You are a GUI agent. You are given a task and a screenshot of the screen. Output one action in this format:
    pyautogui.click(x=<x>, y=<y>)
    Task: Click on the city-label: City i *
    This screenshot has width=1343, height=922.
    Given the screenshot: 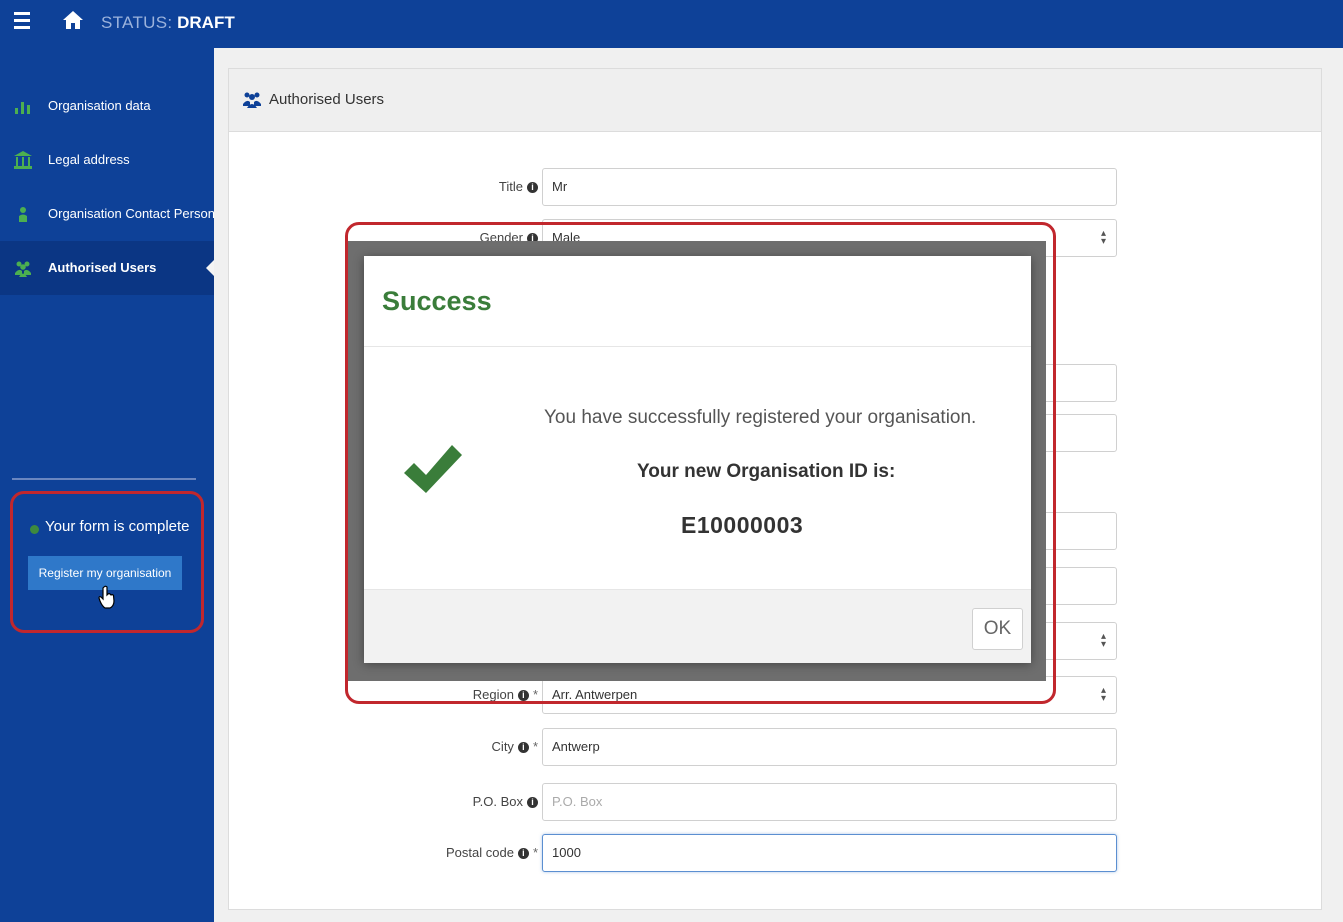 What is the action you would take?
    pyautogui.click(x=514, y=746)
    